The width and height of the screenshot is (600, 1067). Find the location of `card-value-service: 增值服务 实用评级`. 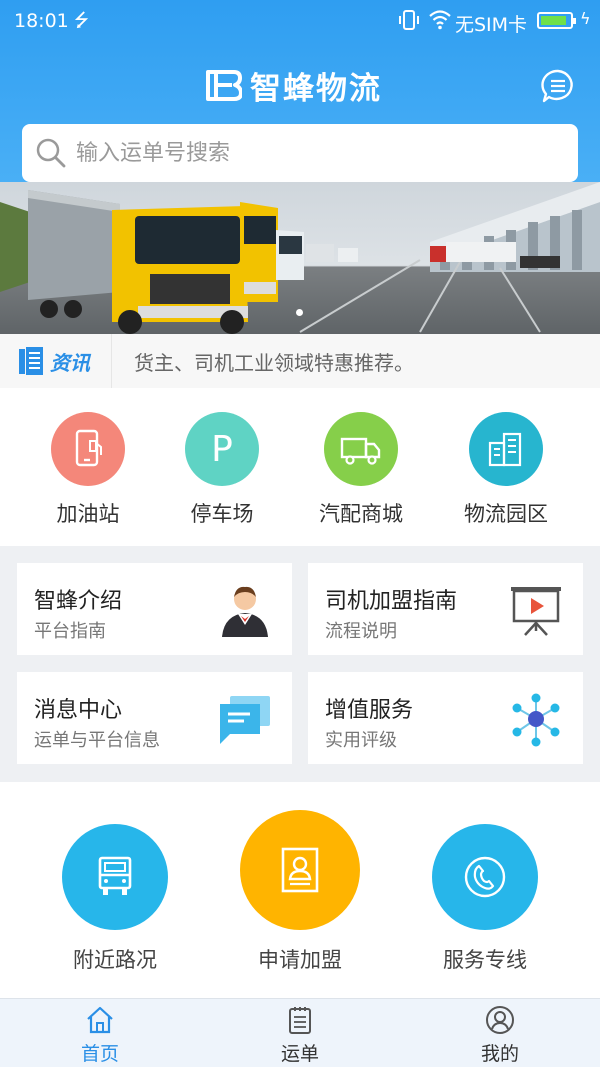

card-value-service: 增值服务 实用评级 is located at coordinates (445, 718).